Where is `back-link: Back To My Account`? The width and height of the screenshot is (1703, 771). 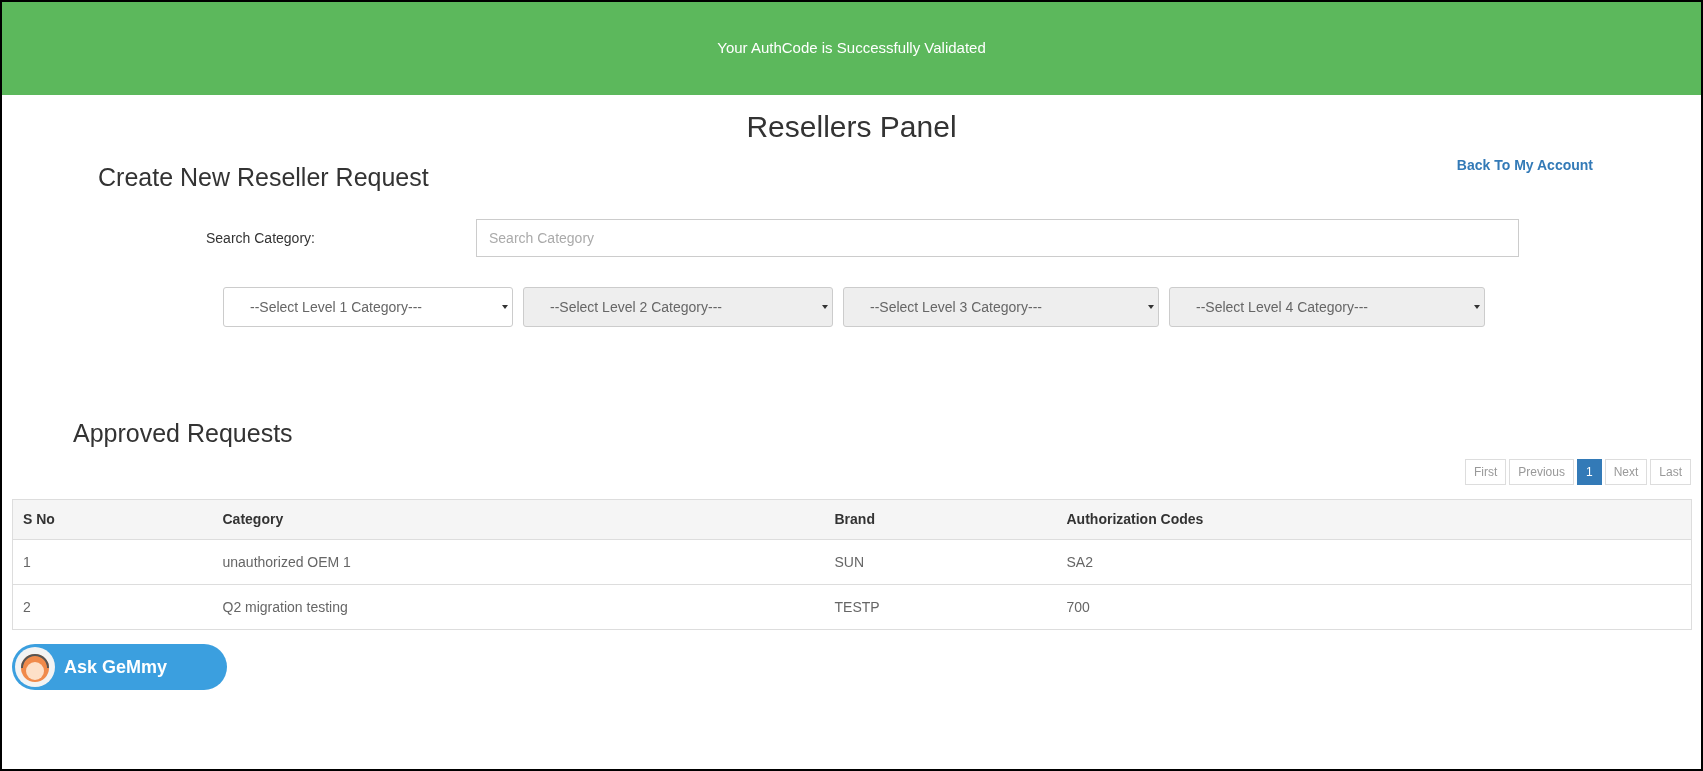 back-link: Back To My Account is located at coordinates (1524, 165).